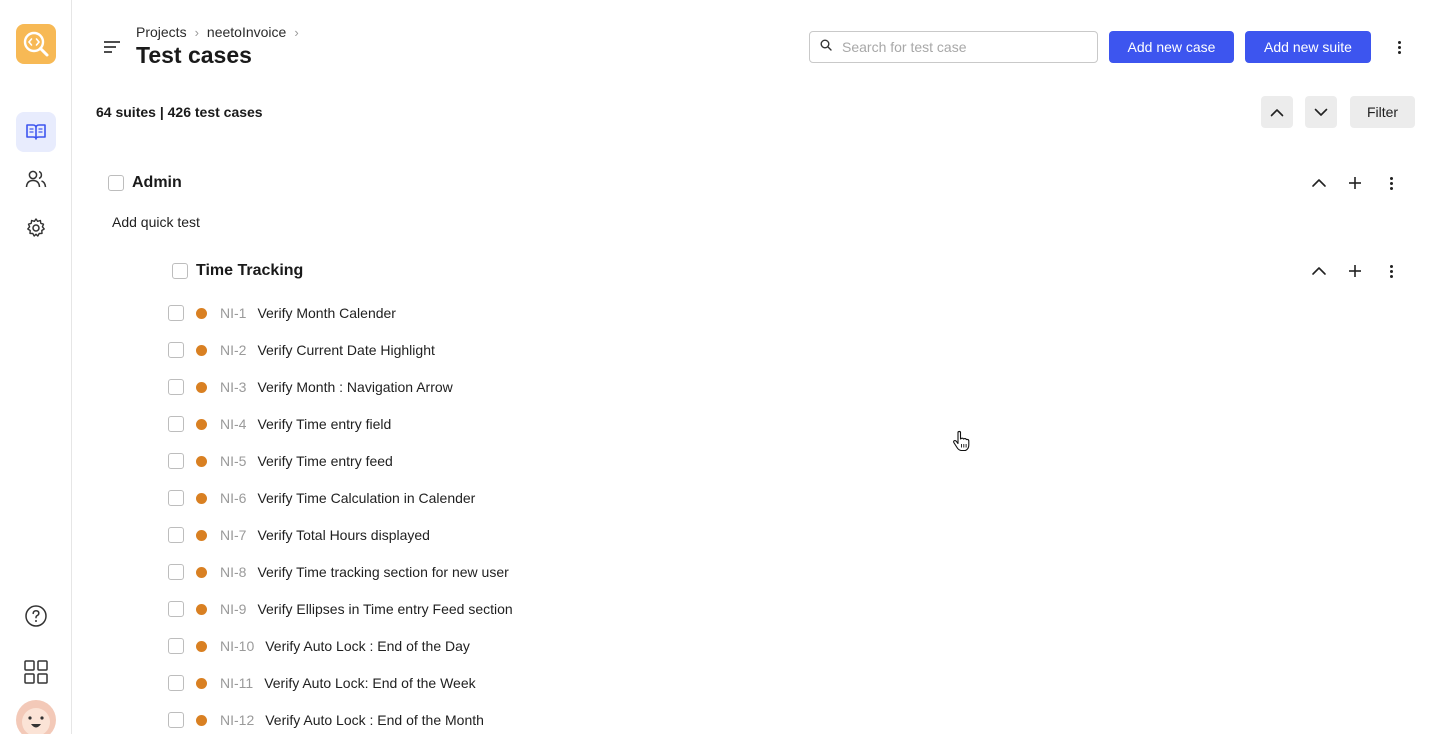 Image resolution: width=1438 pixels, height=734 pixels. I want to click on test-case-id: NI-9, so click(233, 609).